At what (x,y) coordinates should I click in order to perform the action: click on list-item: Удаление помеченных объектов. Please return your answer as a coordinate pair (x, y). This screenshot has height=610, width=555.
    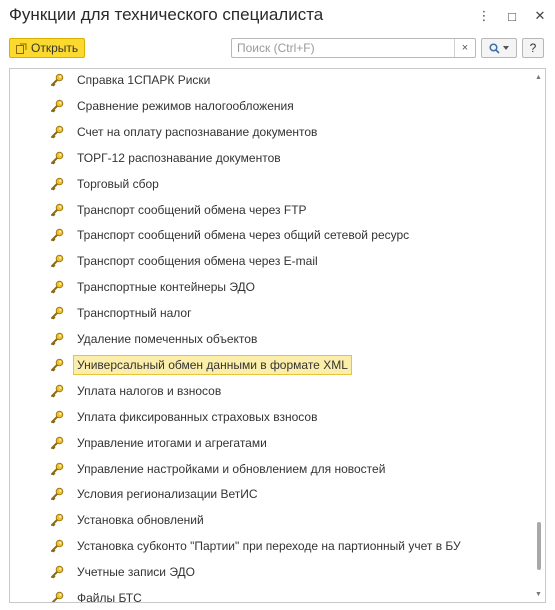
    Looking at the image, I should click on (155, 339).